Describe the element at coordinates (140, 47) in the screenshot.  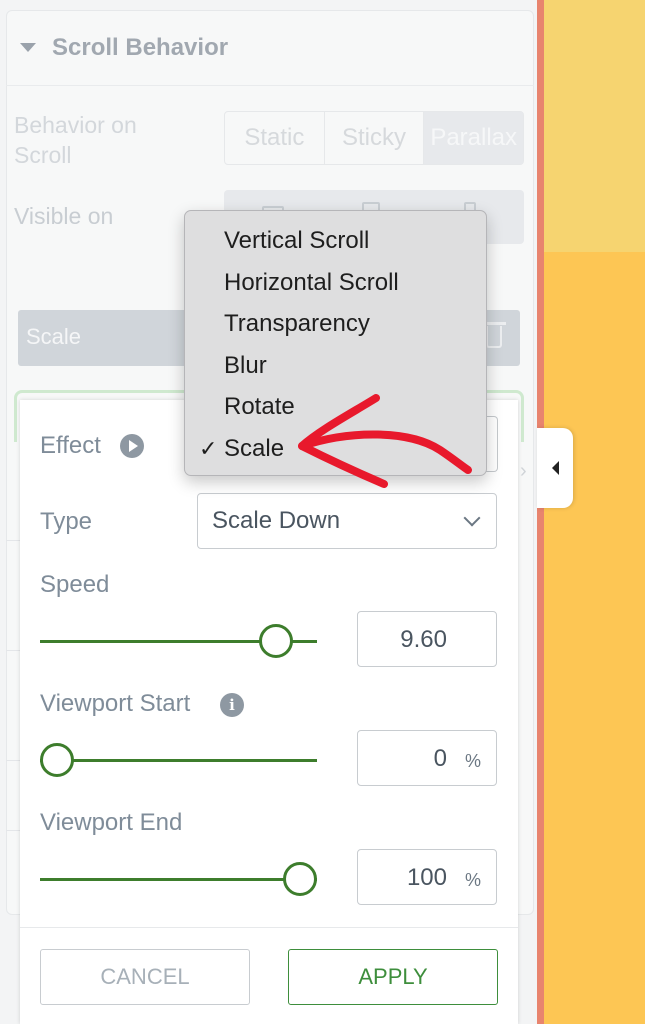
I see `section-title: Scroll Behavior` at that location.